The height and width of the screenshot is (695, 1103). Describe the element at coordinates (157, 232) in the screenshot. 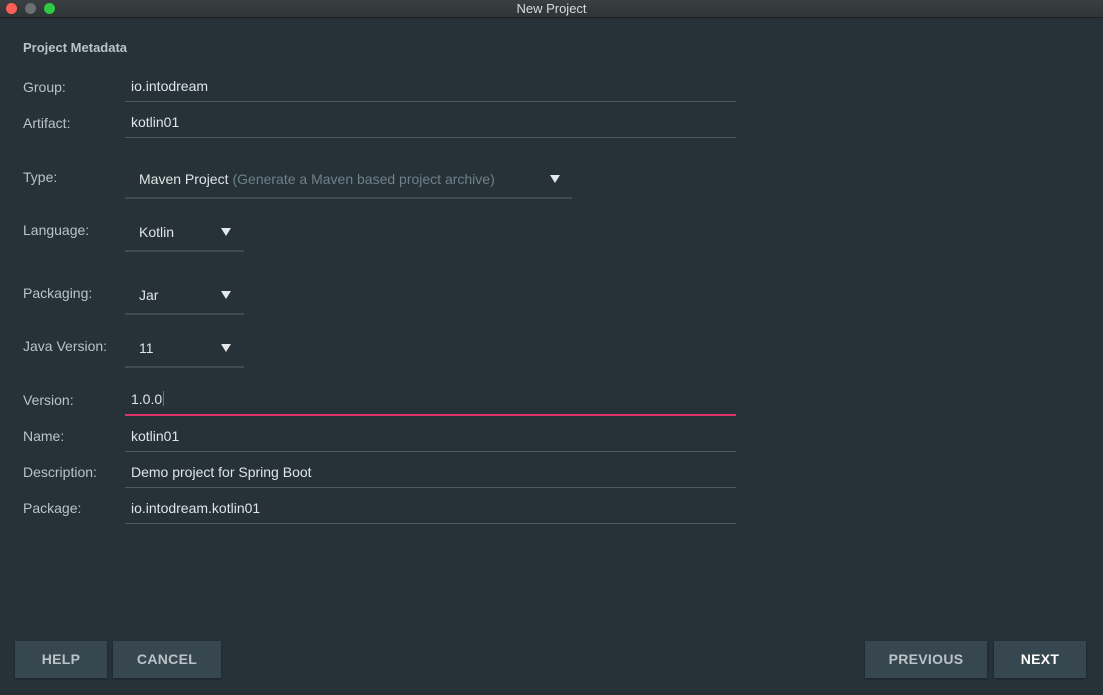

I see `language-value: Kotlin` at that location.